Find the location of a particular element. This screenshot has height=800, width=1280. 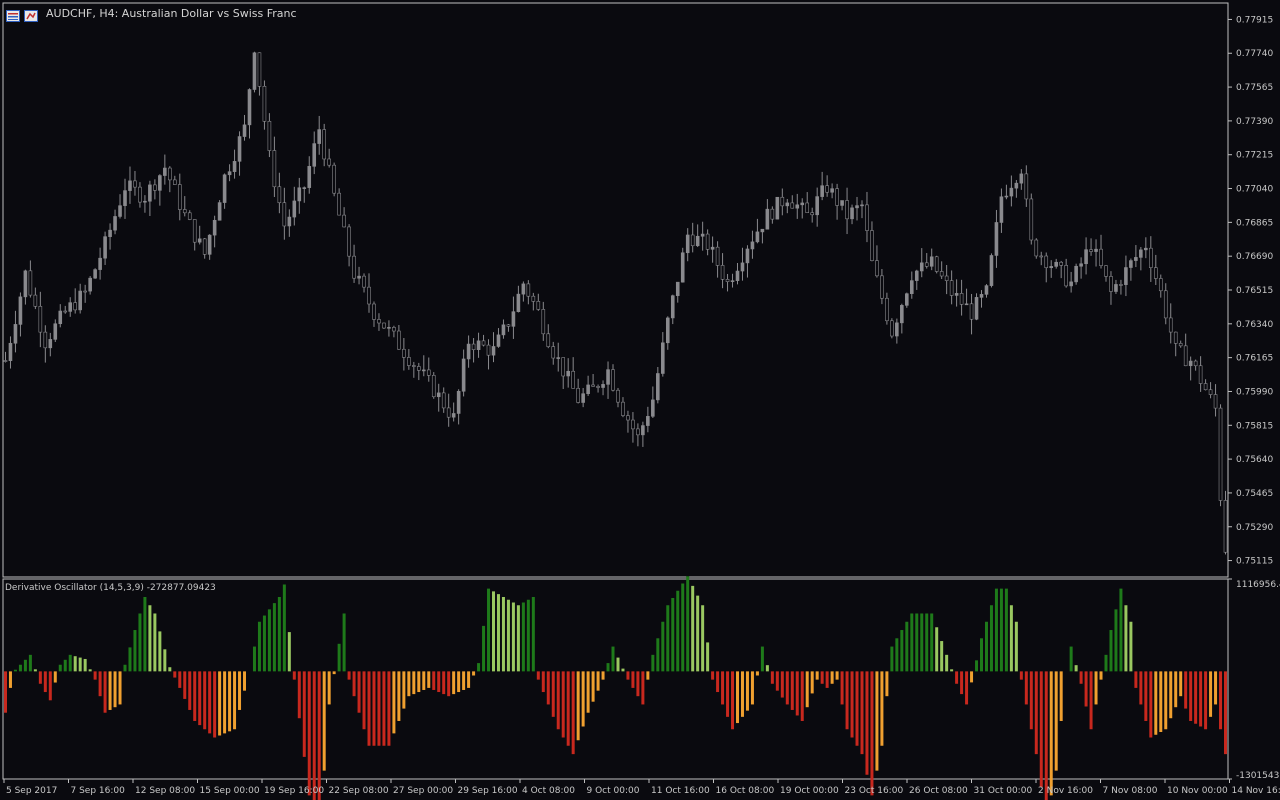

price-tick-label: 0.76865 is located at coordinates (1254, 223).